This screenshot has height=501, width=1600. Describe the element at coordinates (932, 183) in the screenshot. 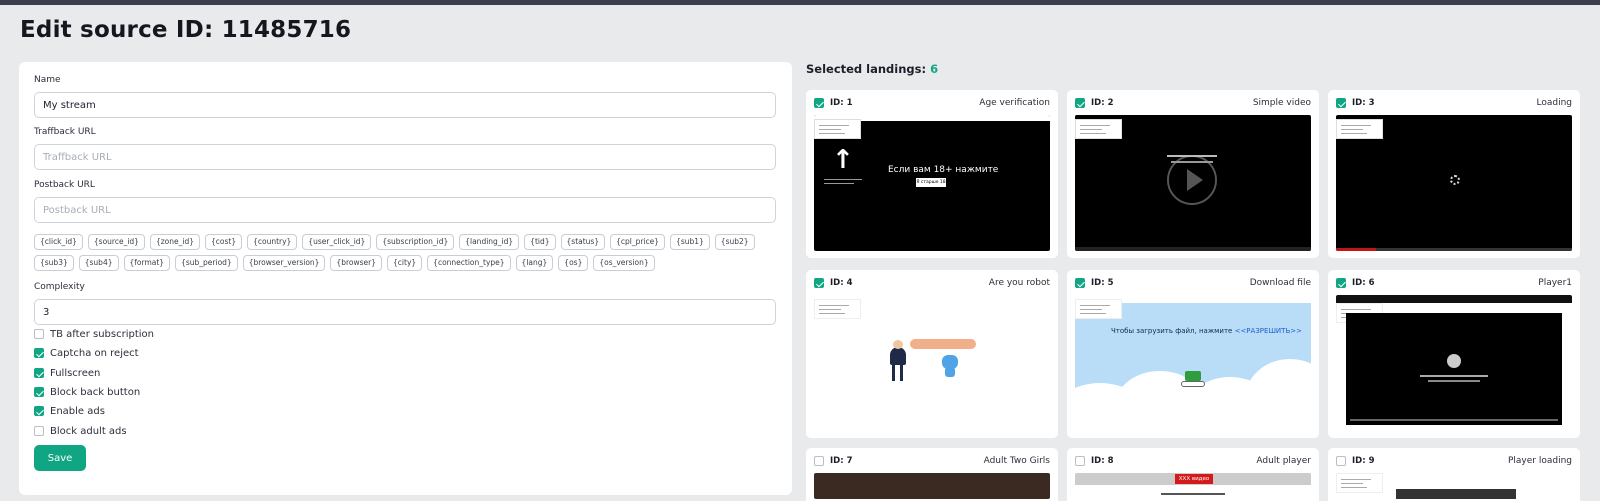

I see `preview-age-verification: ↑ Если вам 18+ нажмите Я старше 18` at that location.